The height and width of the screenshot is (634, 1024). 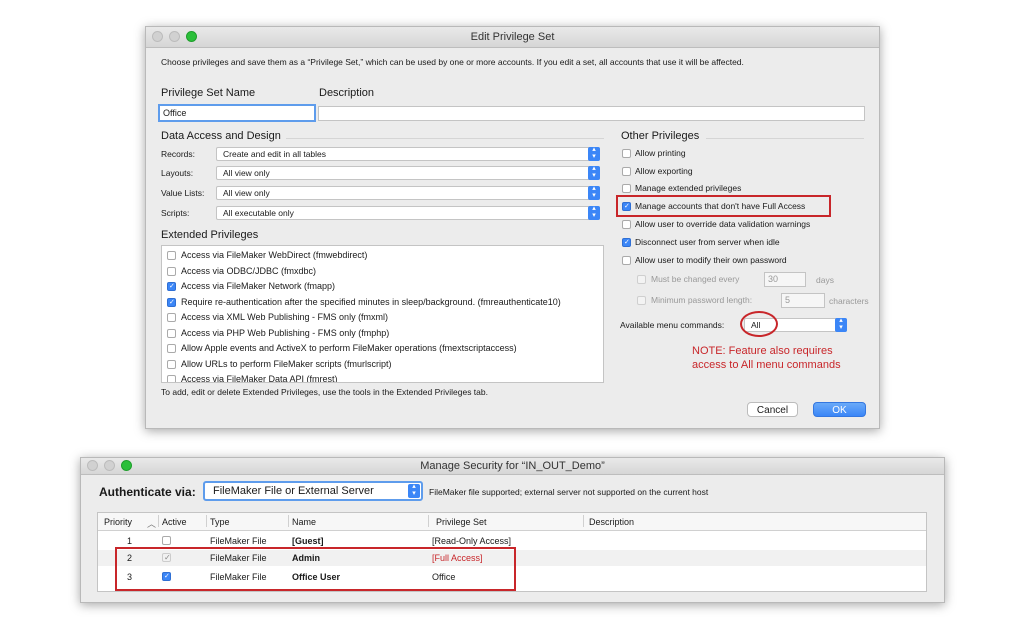 What do you see at coordinates (315, 569) in the screenshot?
I see `accounts-highlight` at bounding box center [315, 569].